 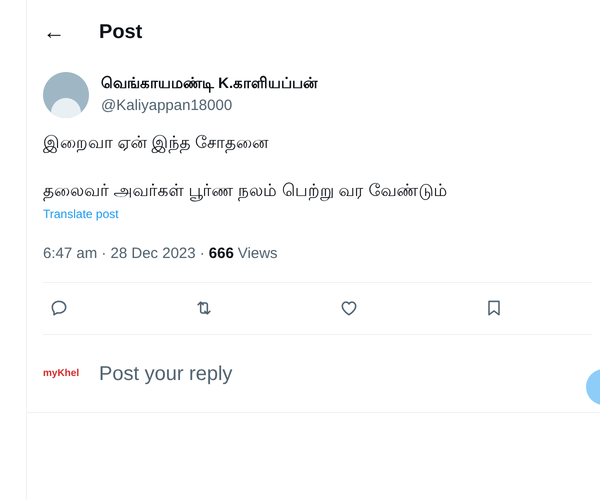 What do you see at coordinates (61, 374) in the screenshot?
I see `reply-avatar-logo: myKhel` at bounding box center [61, 374].